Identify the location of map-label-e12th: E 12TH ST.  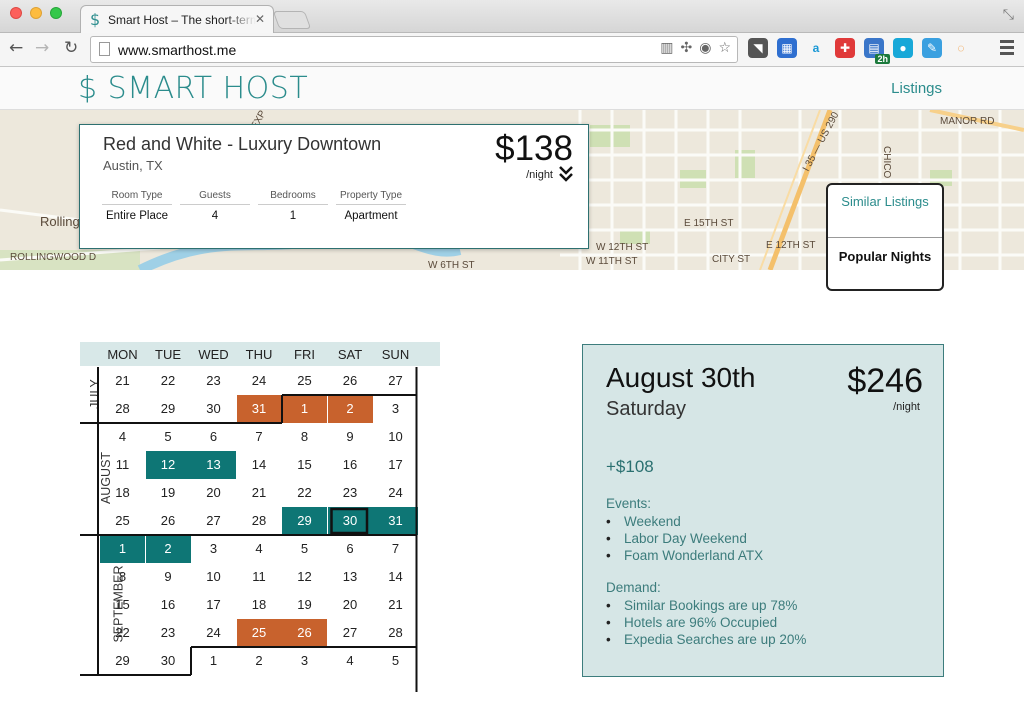
(790, 245).